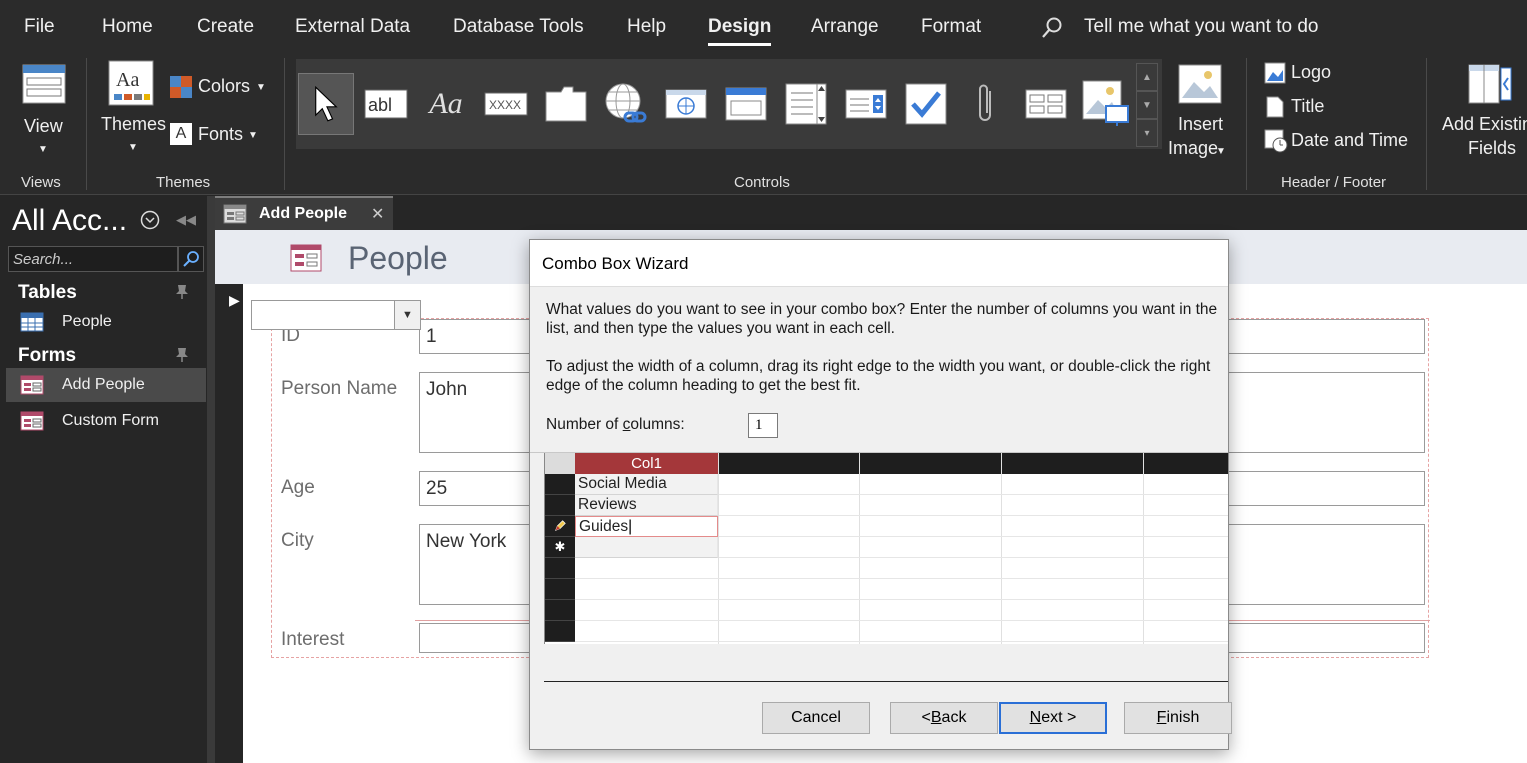  What do you see at coordinates (740, 31) in the screenshot?
I see `tab-design: Design` at bounding box center [740, 31].